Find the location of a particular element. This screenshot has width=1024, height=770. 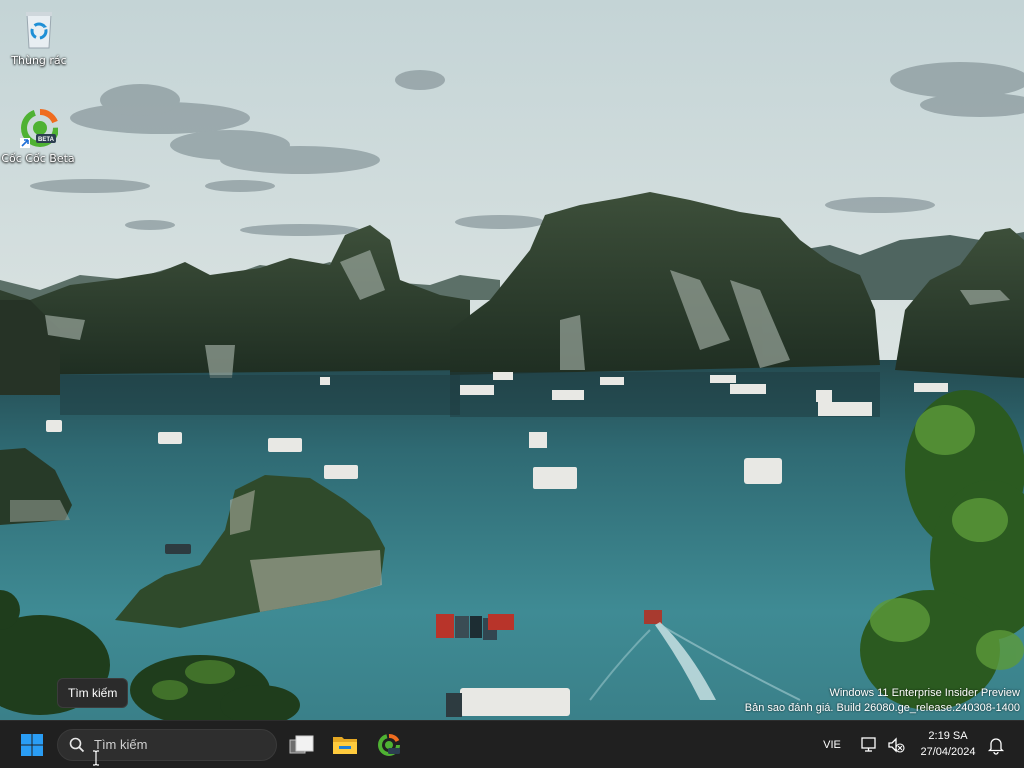

clock-date: 27/04/2024 is located at coordinates (948, 752).